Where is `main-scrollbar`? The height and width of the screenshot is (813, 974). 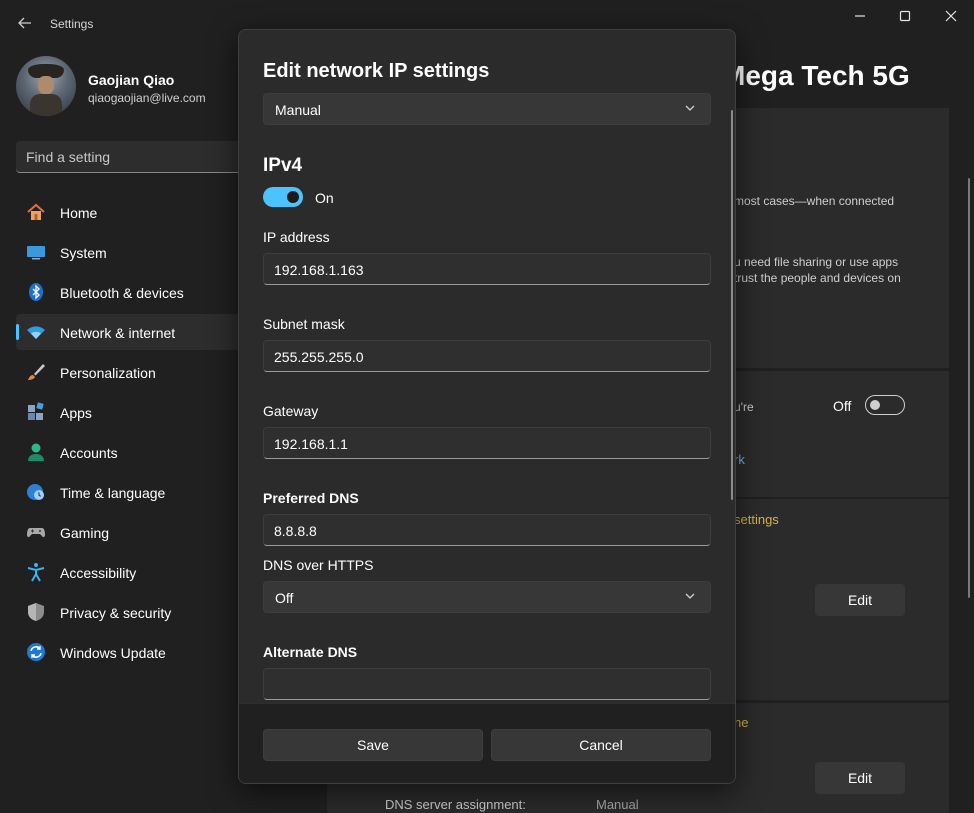
main-scrollbar is located at coordinates (969, 388).